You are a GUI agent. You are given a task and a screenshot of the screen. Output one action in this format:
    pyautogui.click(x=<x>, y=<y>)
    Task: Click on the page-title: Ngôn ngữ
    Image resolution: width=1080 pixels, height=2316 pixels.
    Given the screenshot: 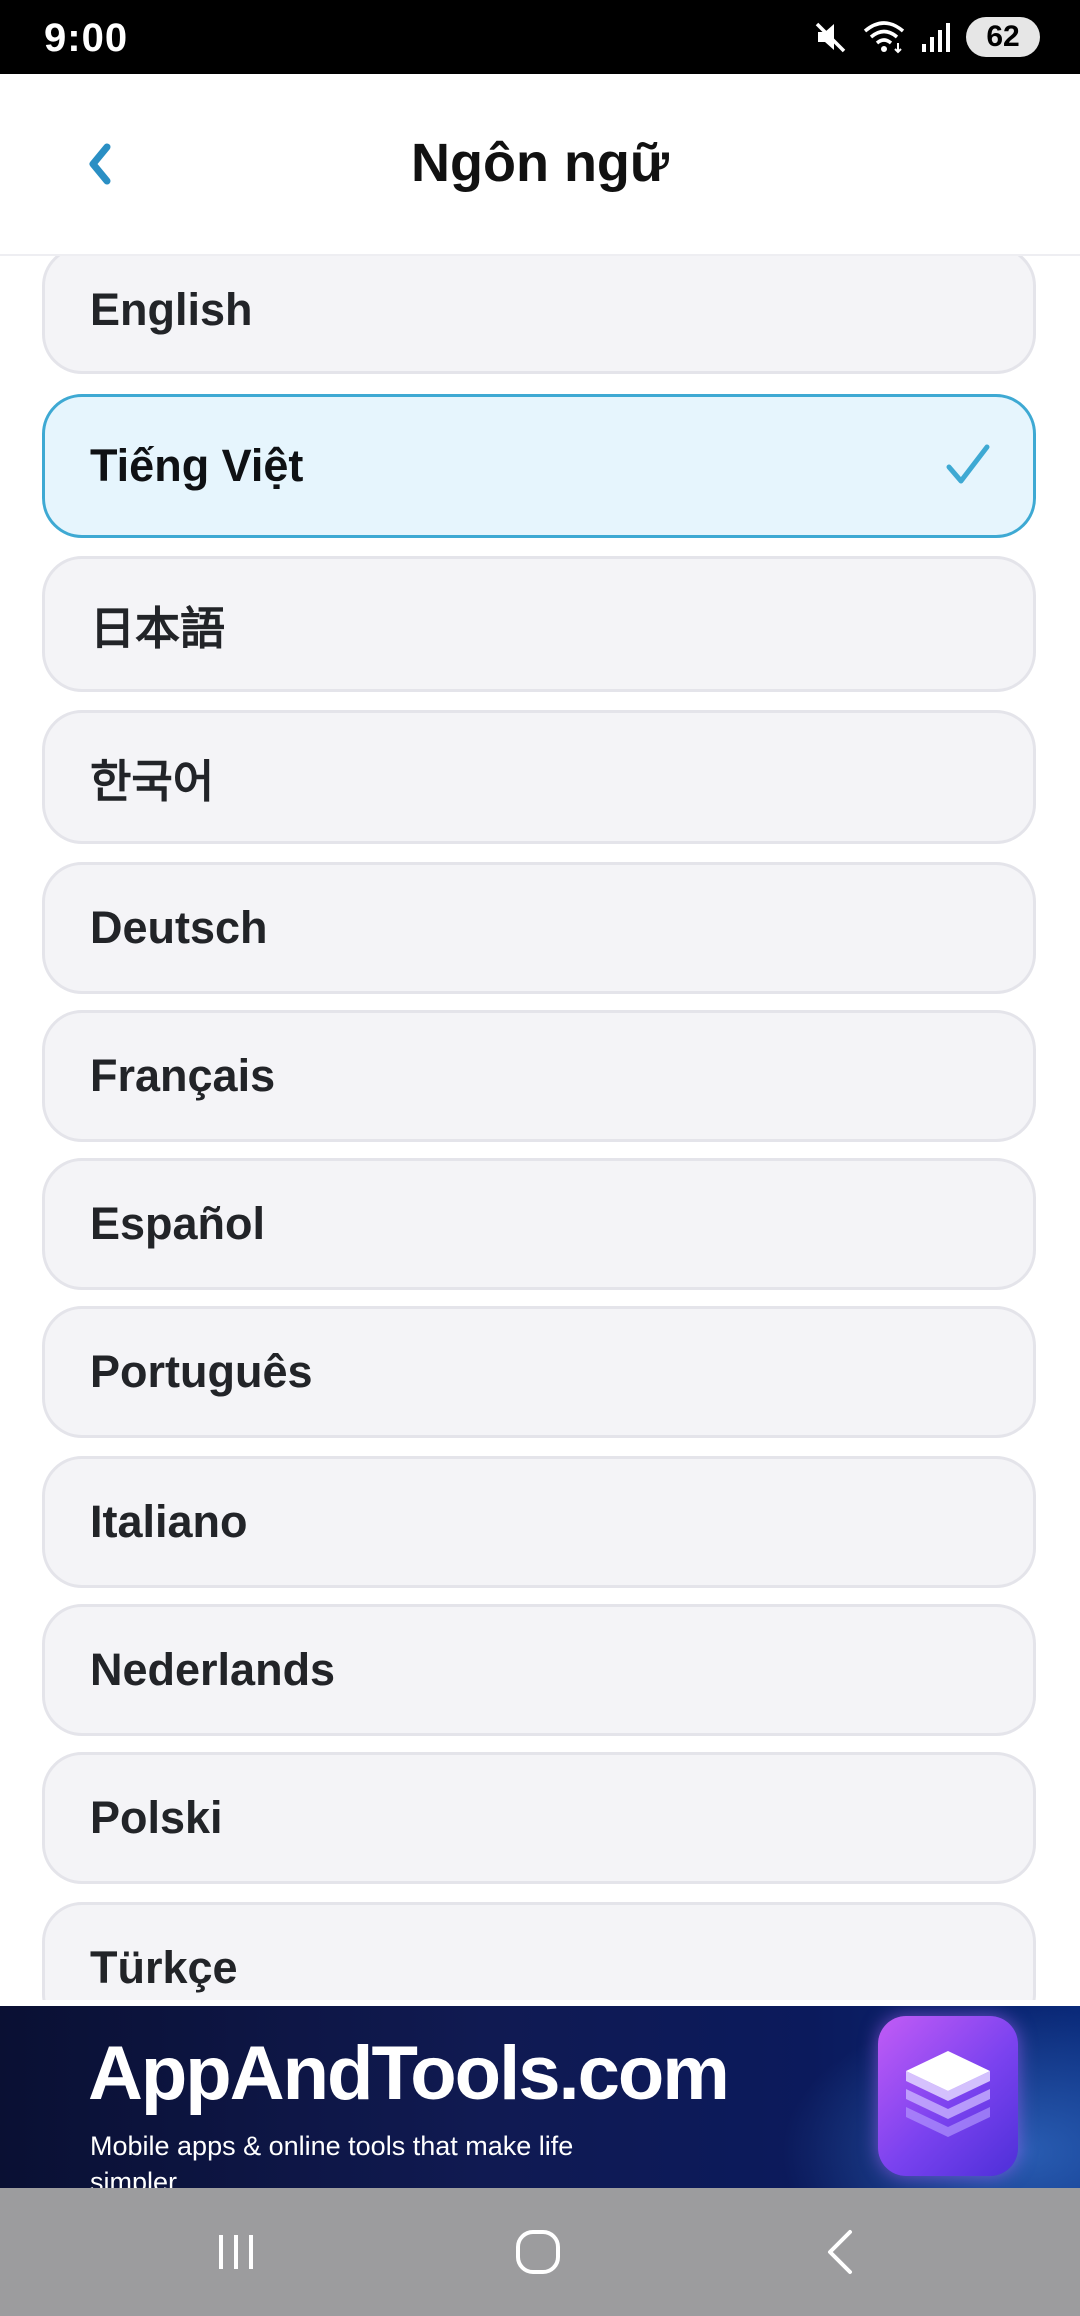 What is the action you would take?
    pyautogui.click(x=540, y=163)
    